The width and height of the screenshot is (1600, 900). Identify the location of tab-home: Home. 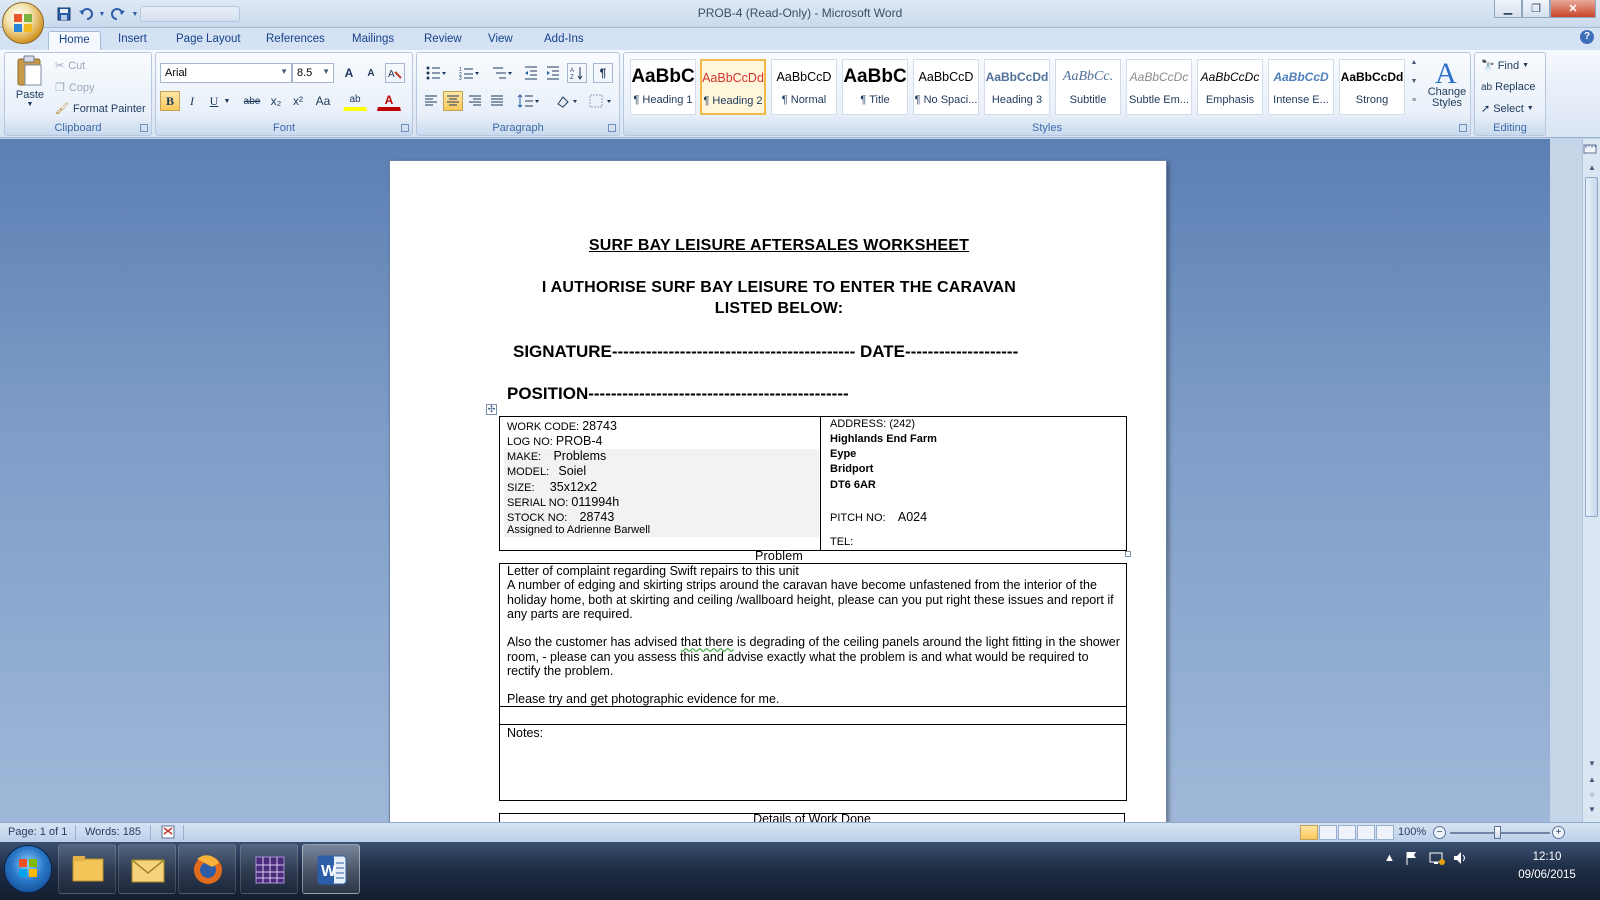
(74, 40).